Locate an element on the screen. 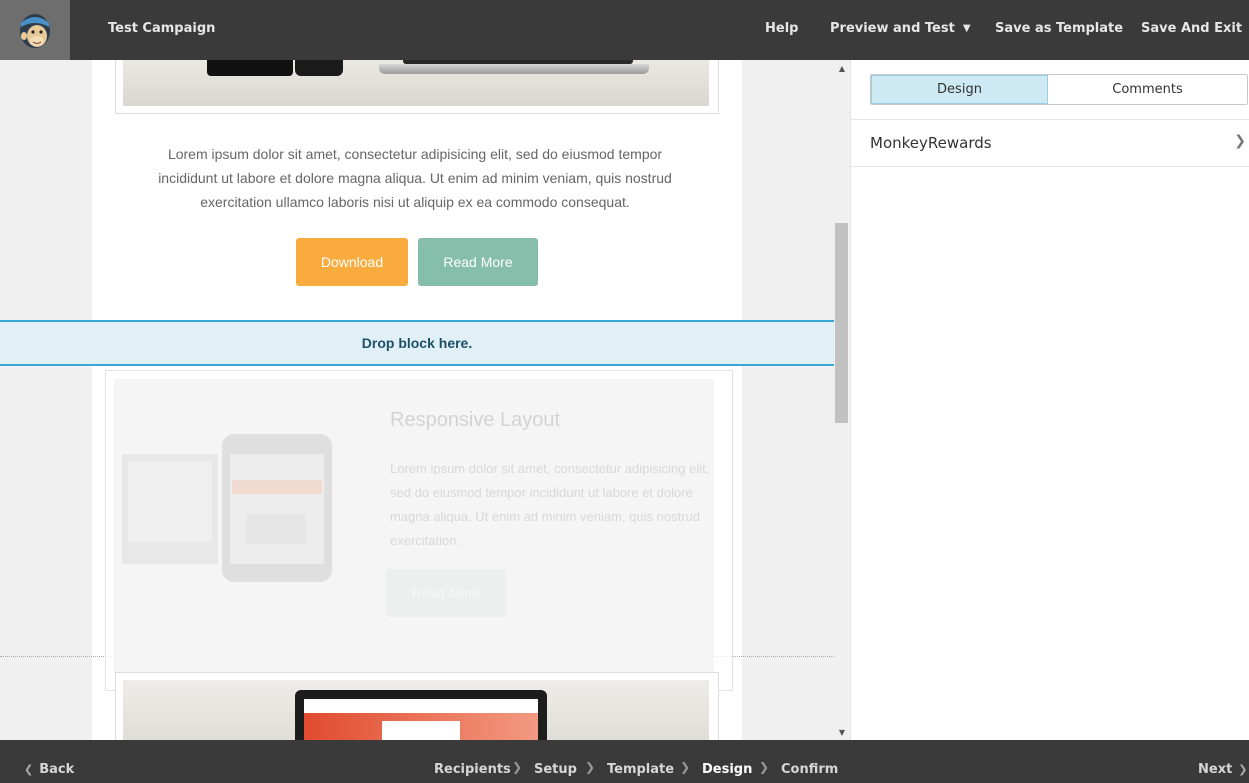  next-label: Next is located at coordinates (1215, 769).